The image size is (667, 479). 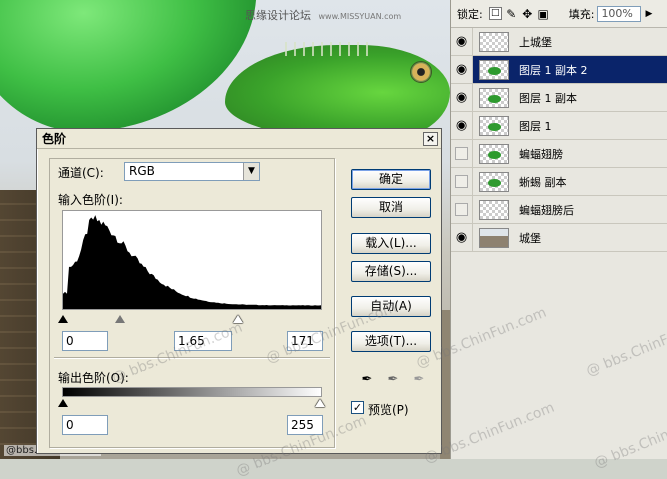 I want to click on layer-row: 蝙蝠翅膀, so click(x=559, y=154).